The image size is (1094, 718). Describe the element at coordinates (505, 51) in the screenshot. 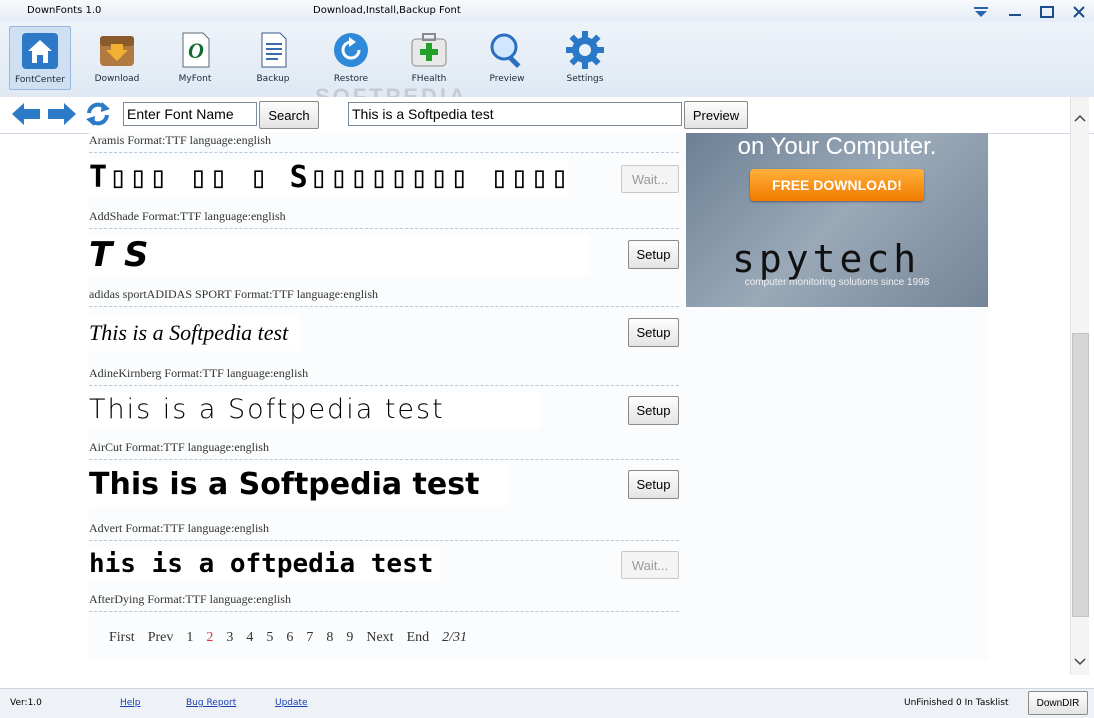

I see `magnifier-icon` at that location.